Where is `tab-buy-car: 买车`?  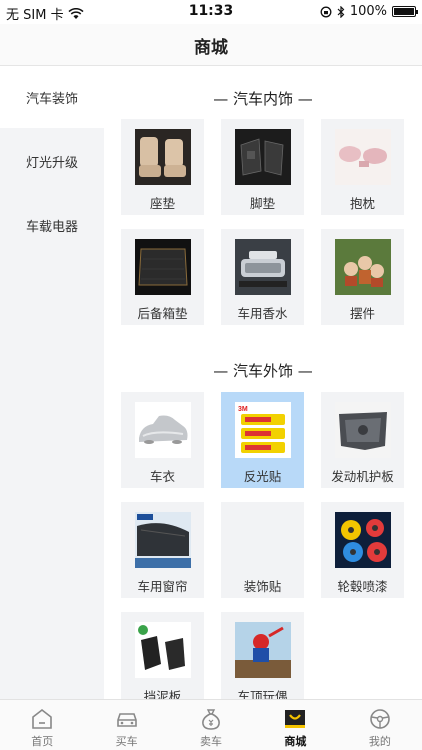
tab-buy-car: 买车 is located at coordinates (126, 725).